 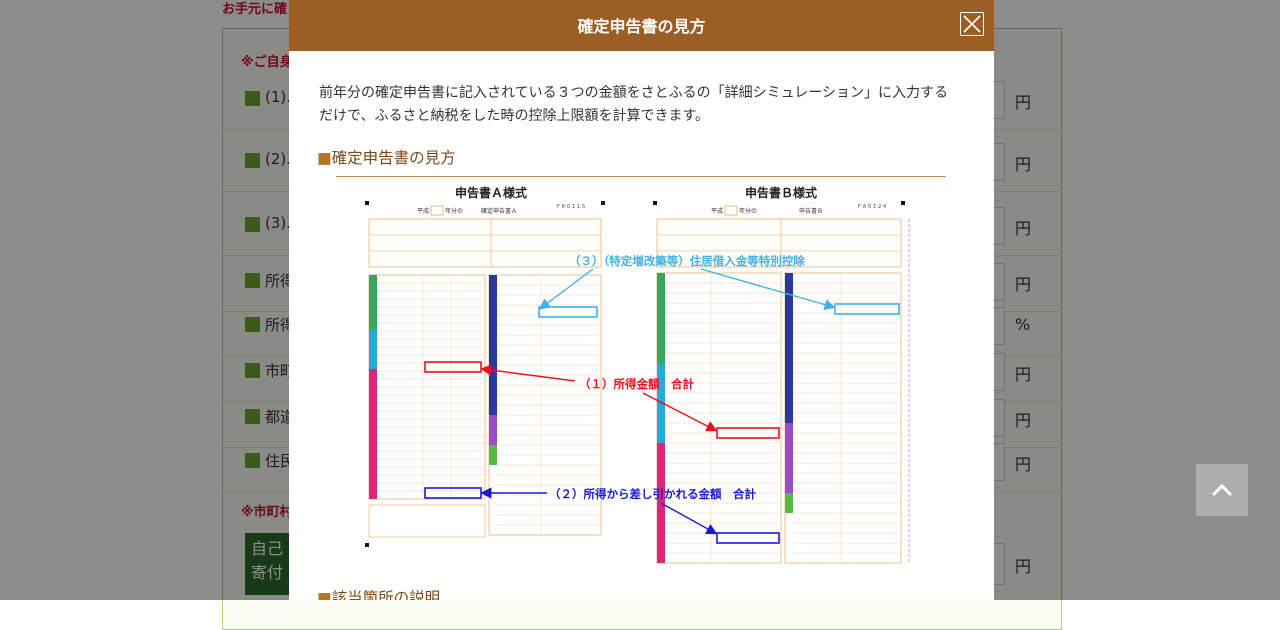 I want to click on form-b-nen: 年分の, so click(x=748, y=211).